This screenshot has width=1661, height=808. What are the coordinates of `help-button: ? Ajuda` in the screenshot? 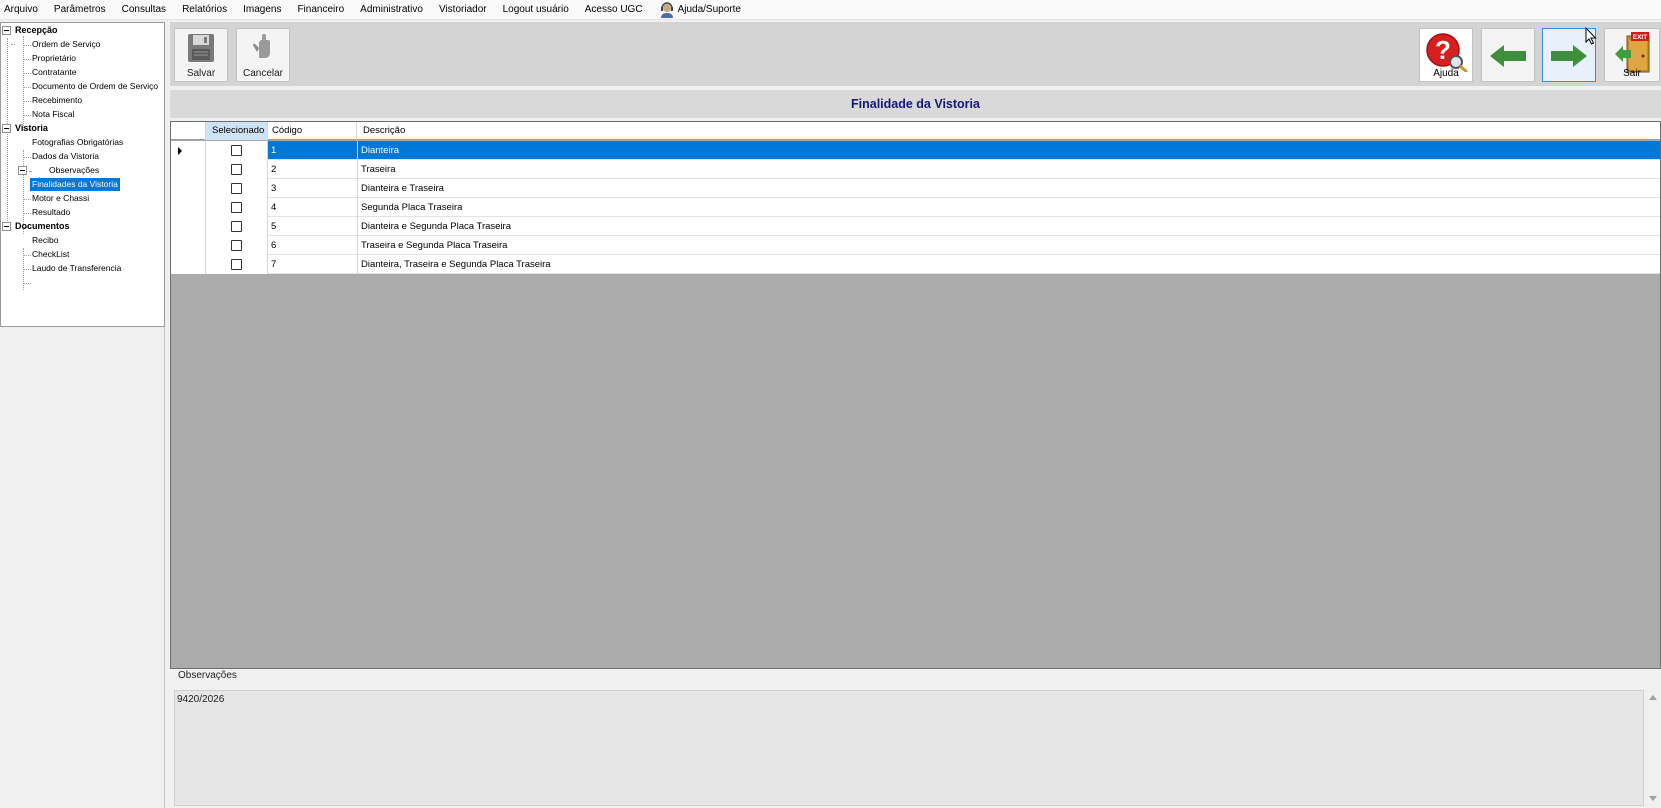 It's located at (1446, 55).